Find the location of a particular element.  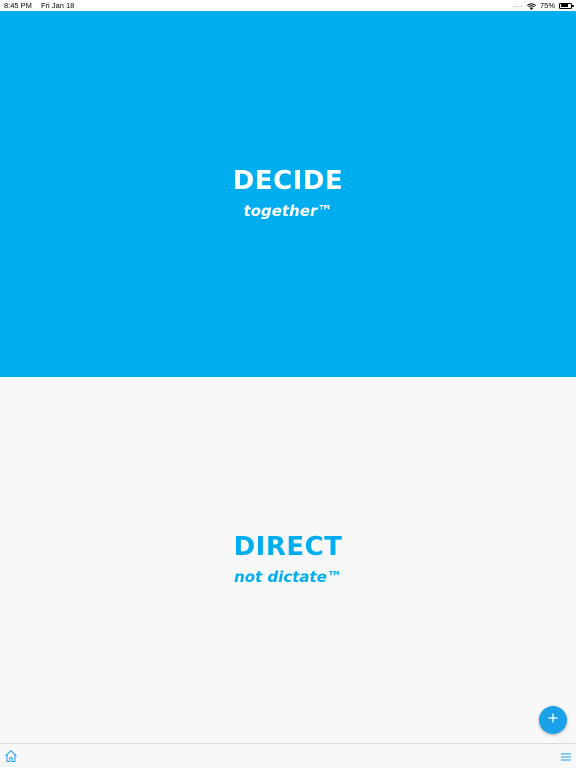

menu-icon is located at coordinates (566, 758).